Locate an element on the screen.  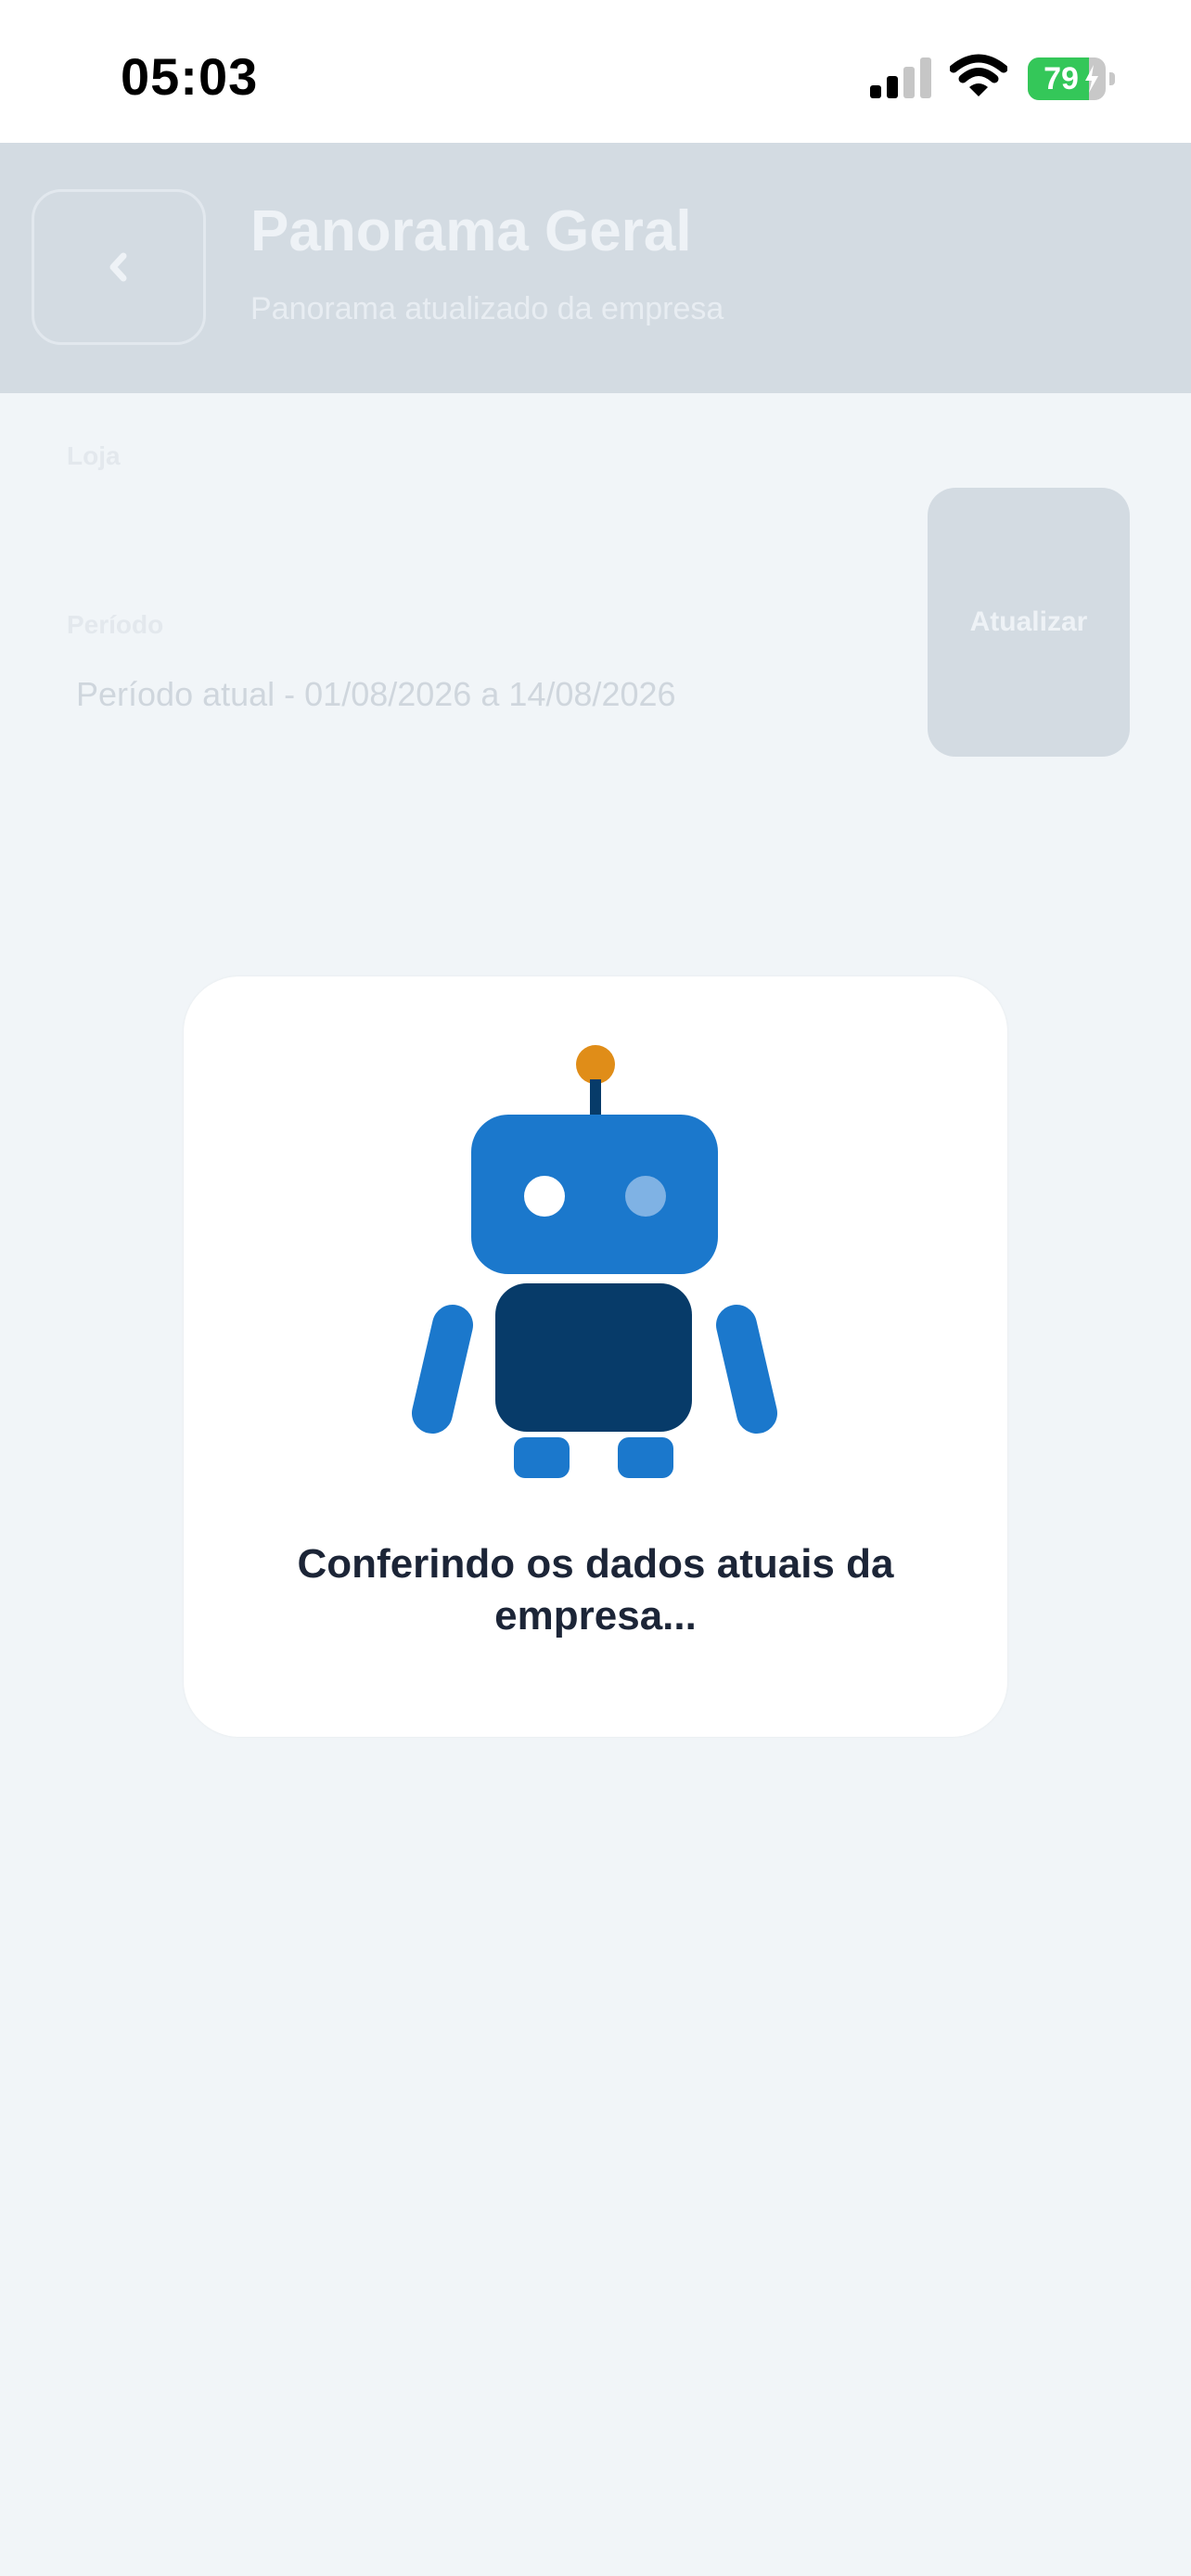
robot-icon is located at coordinates (594, 1261).